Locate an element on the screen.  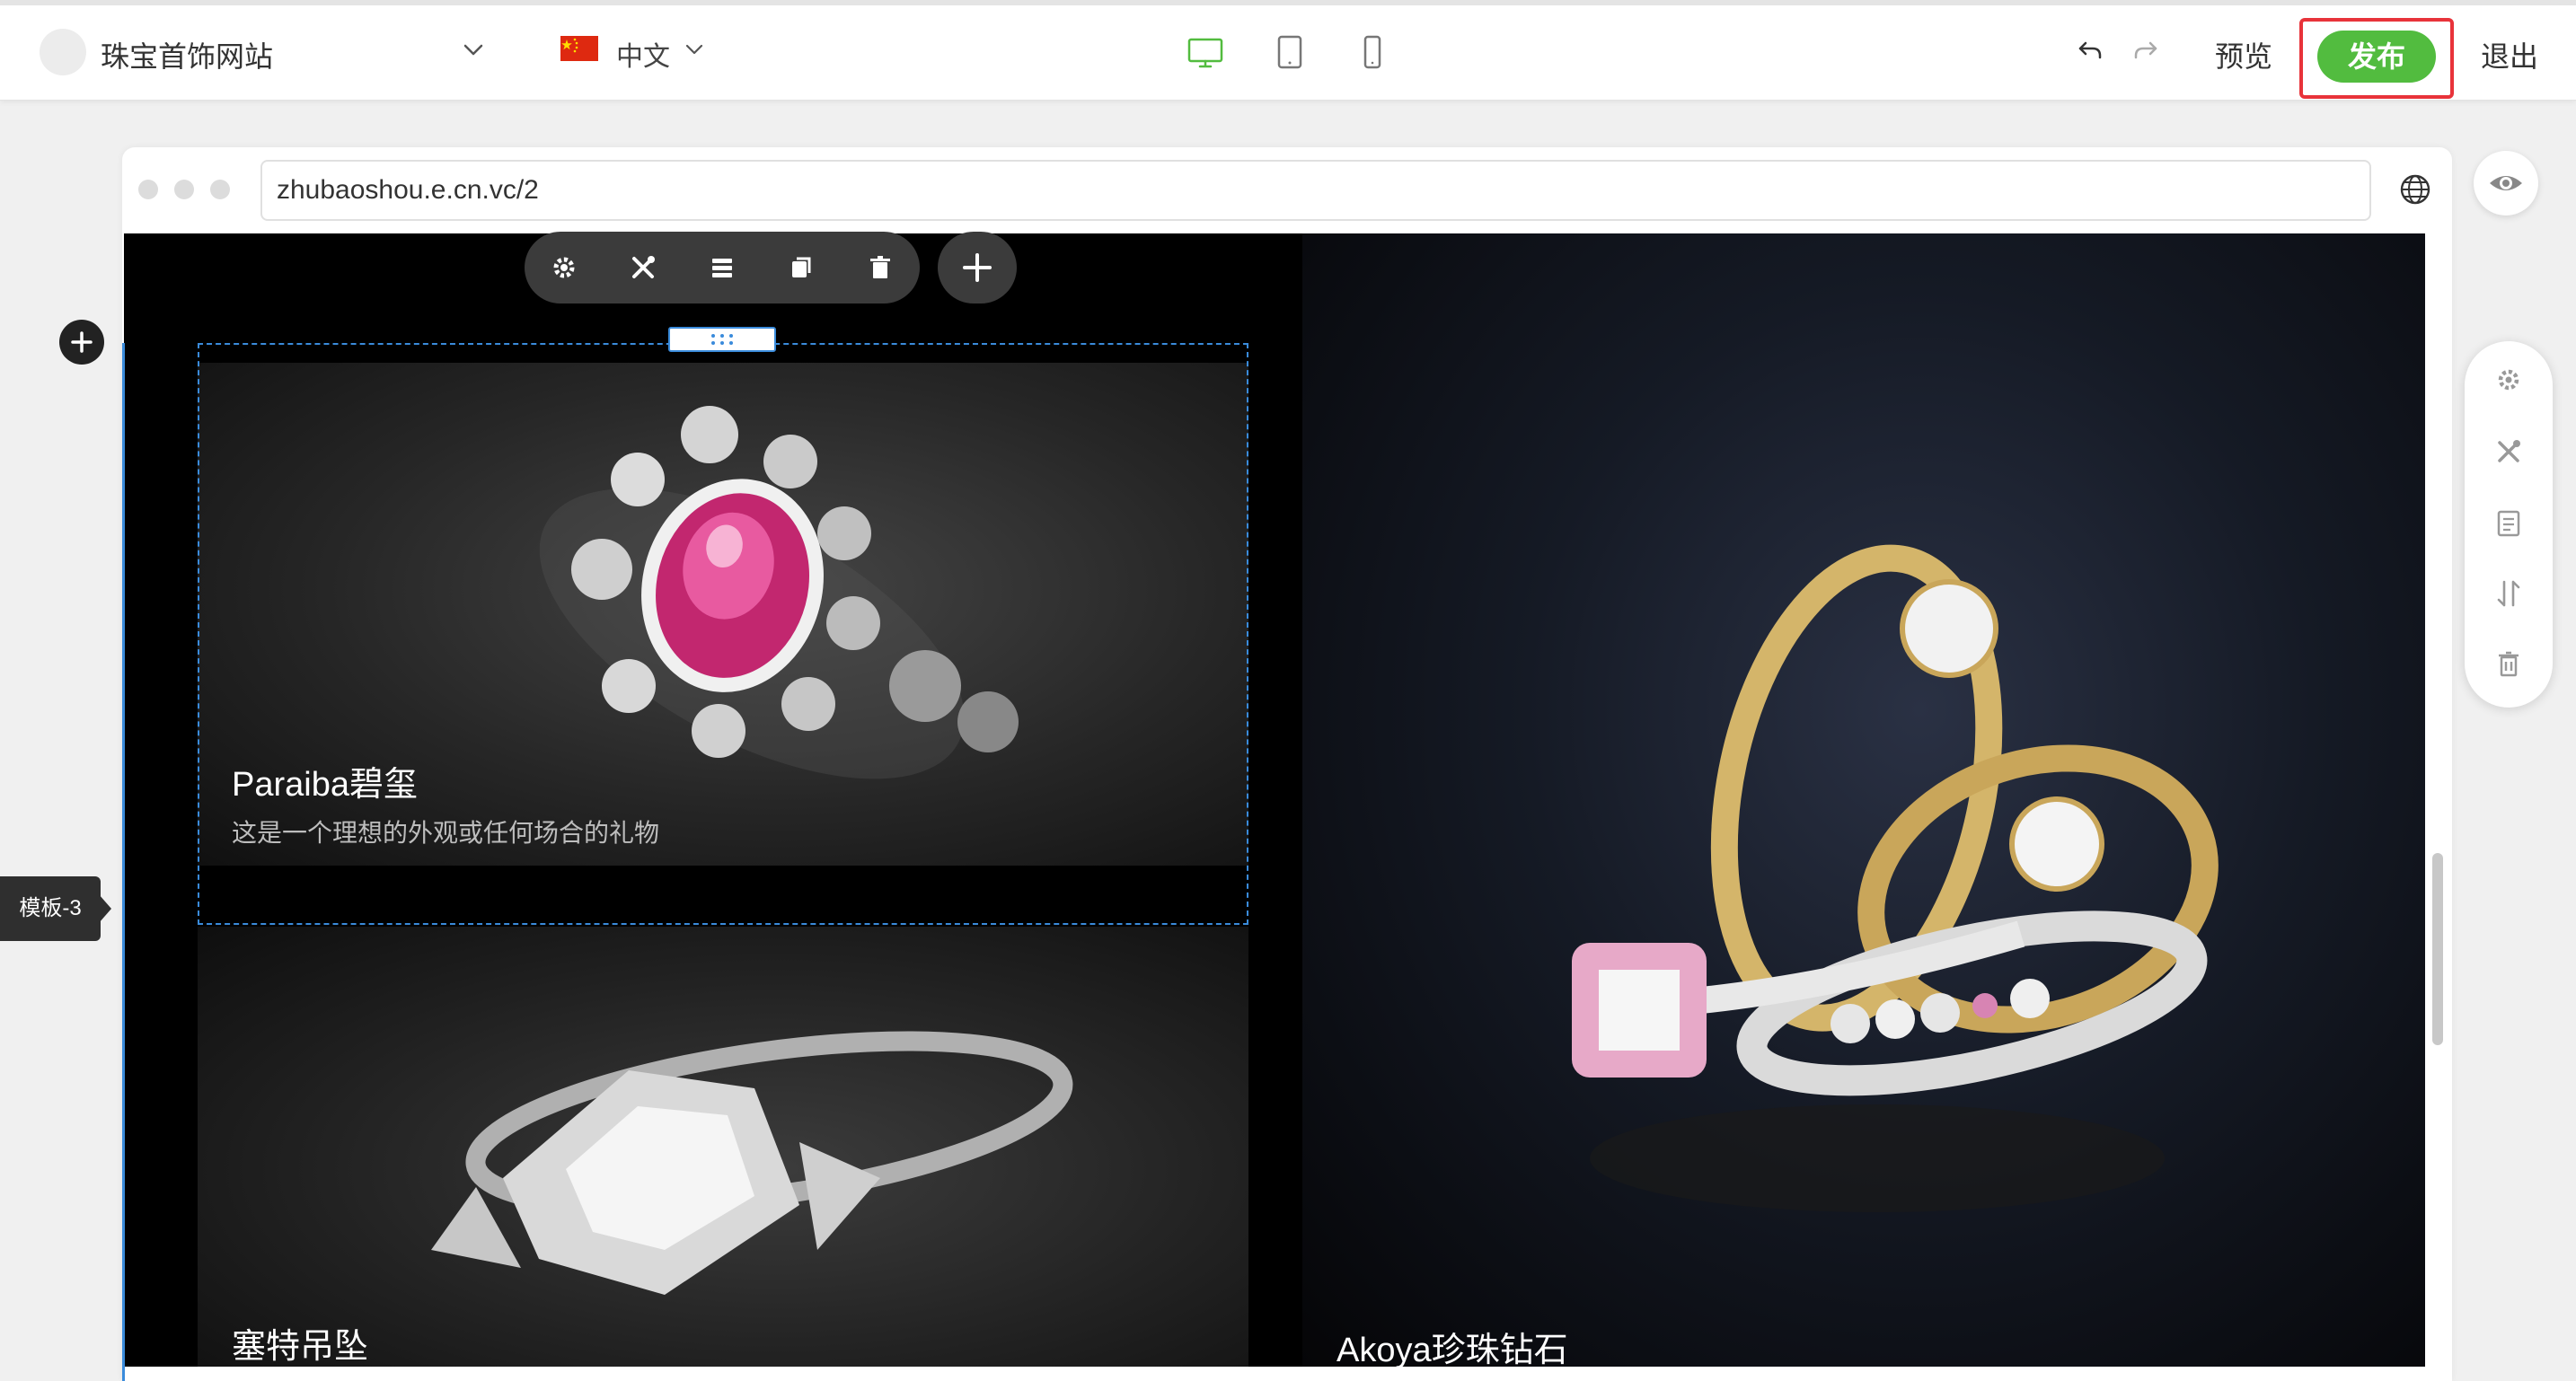
china-flag-icon is located at coordinates (579, 48).